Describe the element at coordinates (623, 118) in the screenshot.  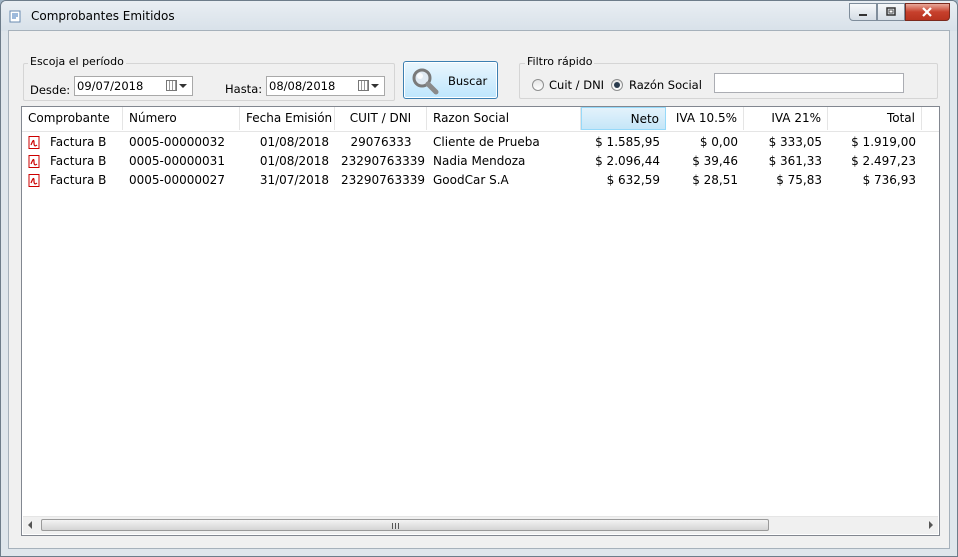
I see `col-header-neto: Neto` at that location.